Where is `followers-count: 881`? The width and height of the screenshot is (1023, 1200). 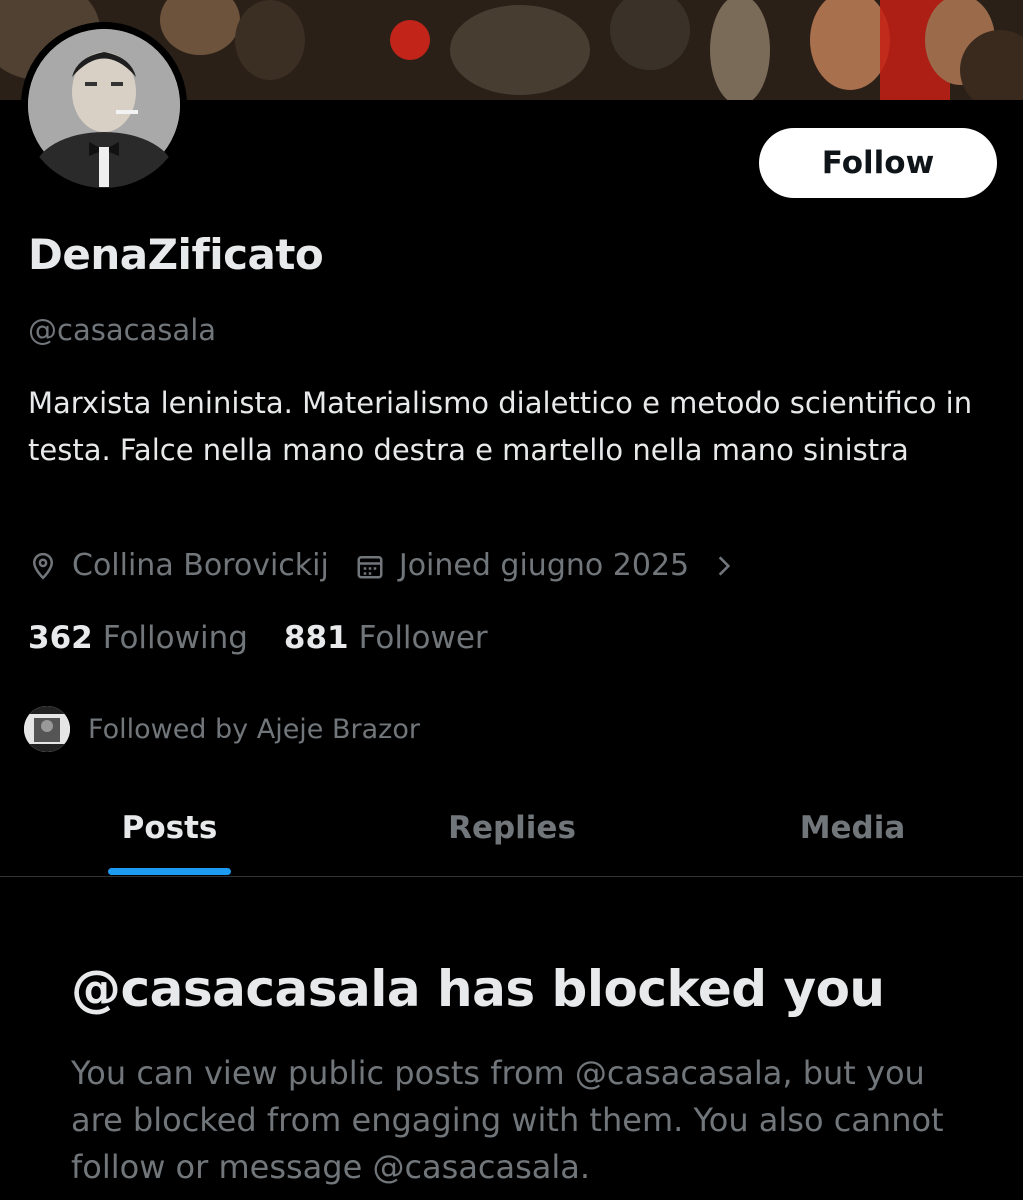 followers-count: 881 is located at coordinates (316, 638).